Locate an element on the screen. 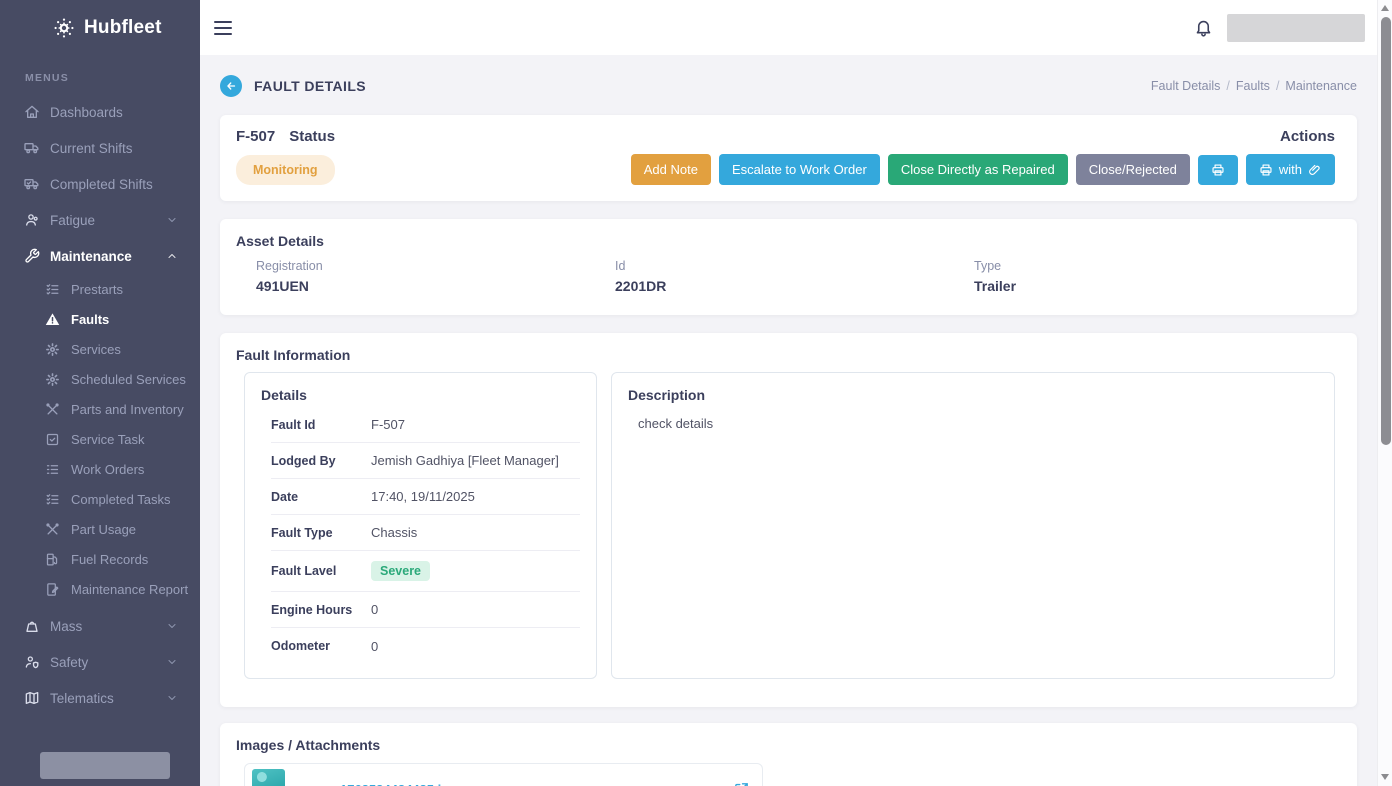 This screenshot has width=1392, height=786. add-note-button: Add Note is located at coordinates (670, 169).